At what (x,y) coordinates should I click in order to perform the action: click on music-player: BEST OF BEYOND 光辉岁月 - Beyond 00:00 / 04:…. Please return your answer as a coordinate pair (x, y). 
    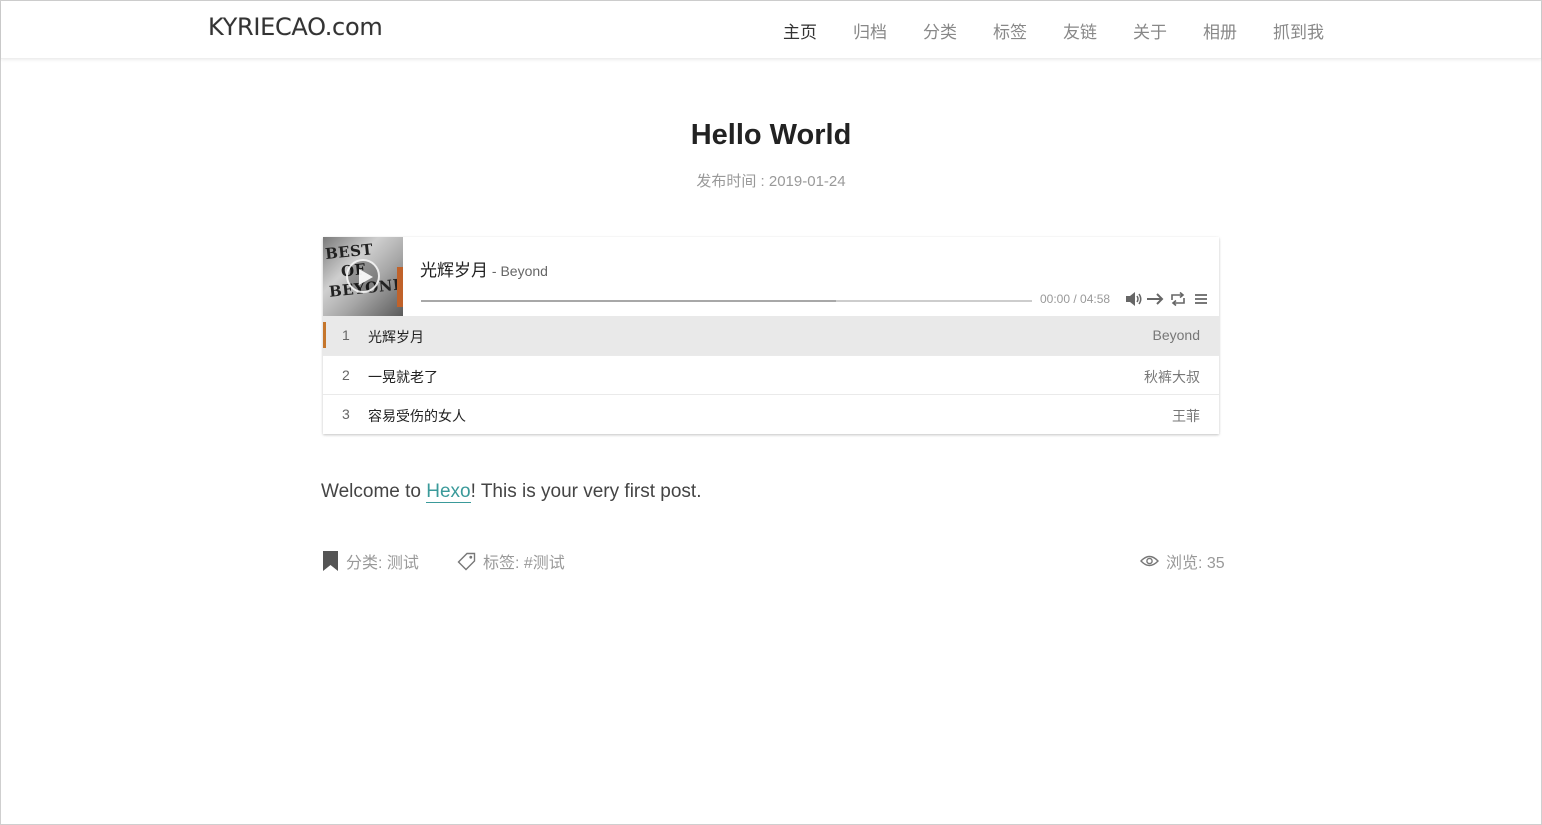
    Looking at the image, I should click on (771, 335).